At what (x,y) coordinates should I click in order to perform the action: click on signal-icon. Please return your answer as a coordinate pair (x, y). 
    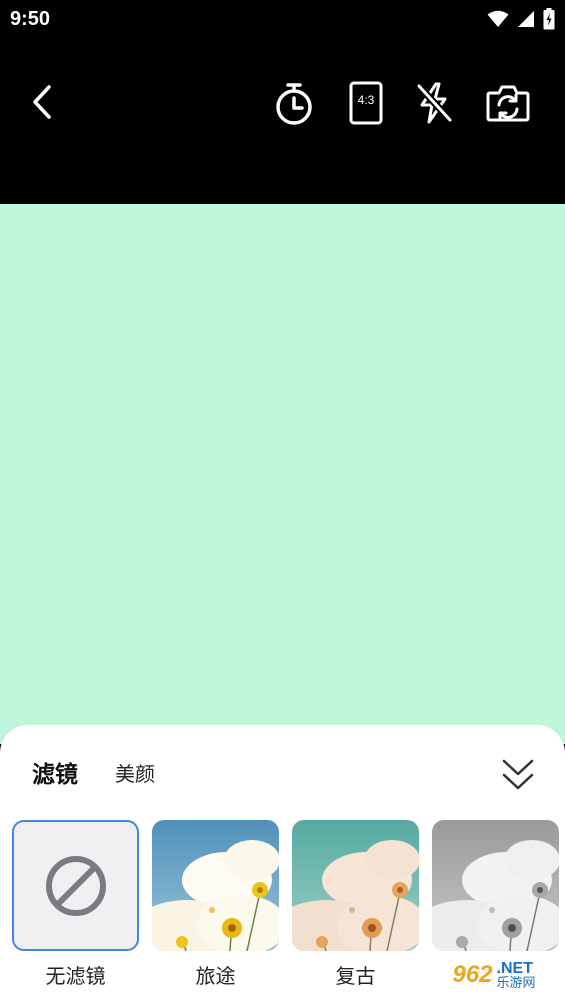
    Looking at the image, I should click on (526, 19).